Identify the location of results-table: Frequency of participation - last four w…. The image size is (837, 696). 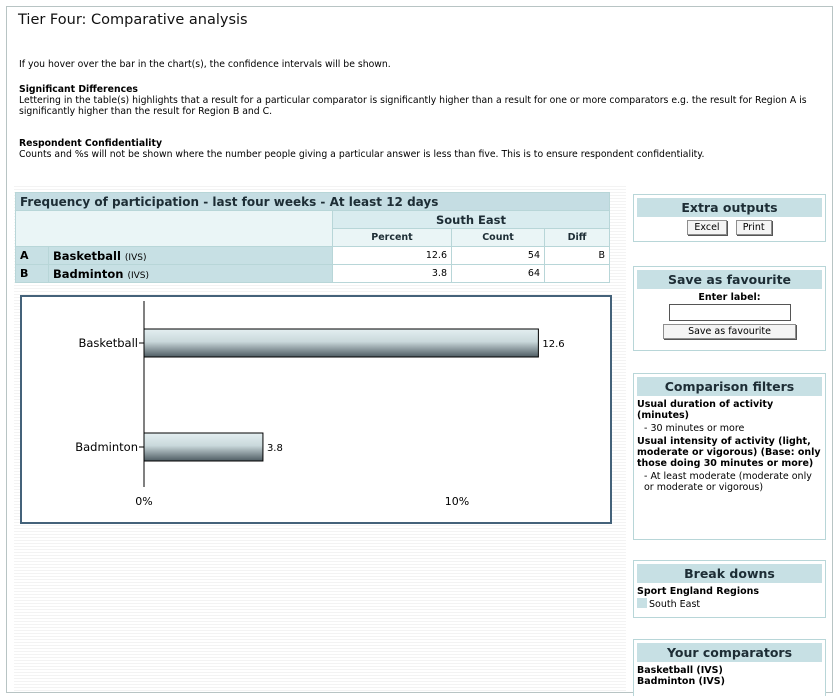
(312, 237).